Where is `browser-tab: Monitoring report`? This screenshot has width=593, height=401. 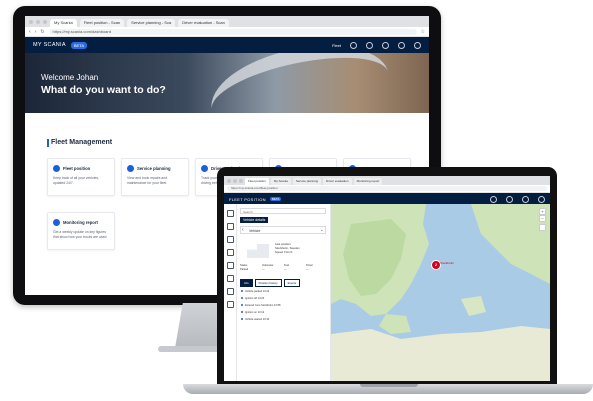
browser-tab: Monitoring report is located at coordinates (368, 181).